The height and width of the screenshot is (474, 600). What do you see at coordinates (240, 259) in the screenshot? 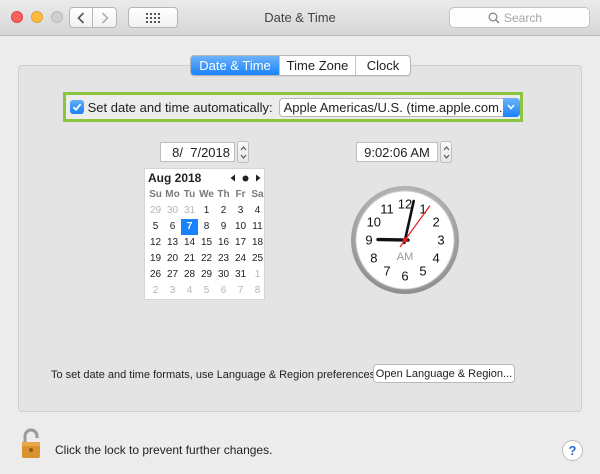
I see `calendar-day: 24` at bounding box center [240, 259].